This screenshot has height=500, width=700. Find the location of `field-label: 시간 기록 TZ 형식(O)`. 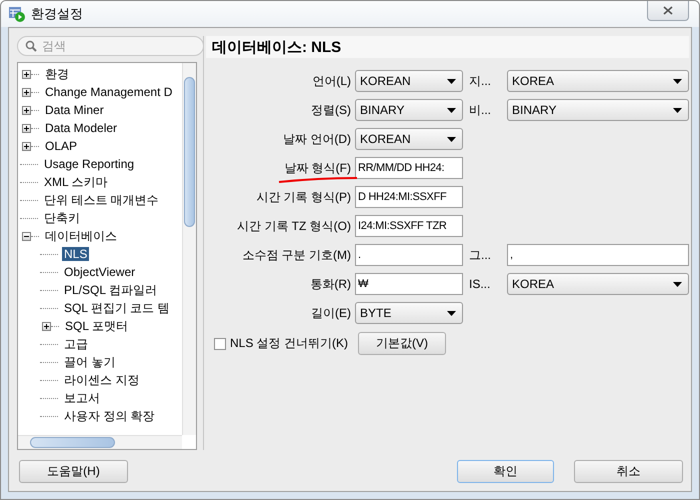

field-label: 시간 기록 TZ 형식(O) is located at coordinates (294, 226).